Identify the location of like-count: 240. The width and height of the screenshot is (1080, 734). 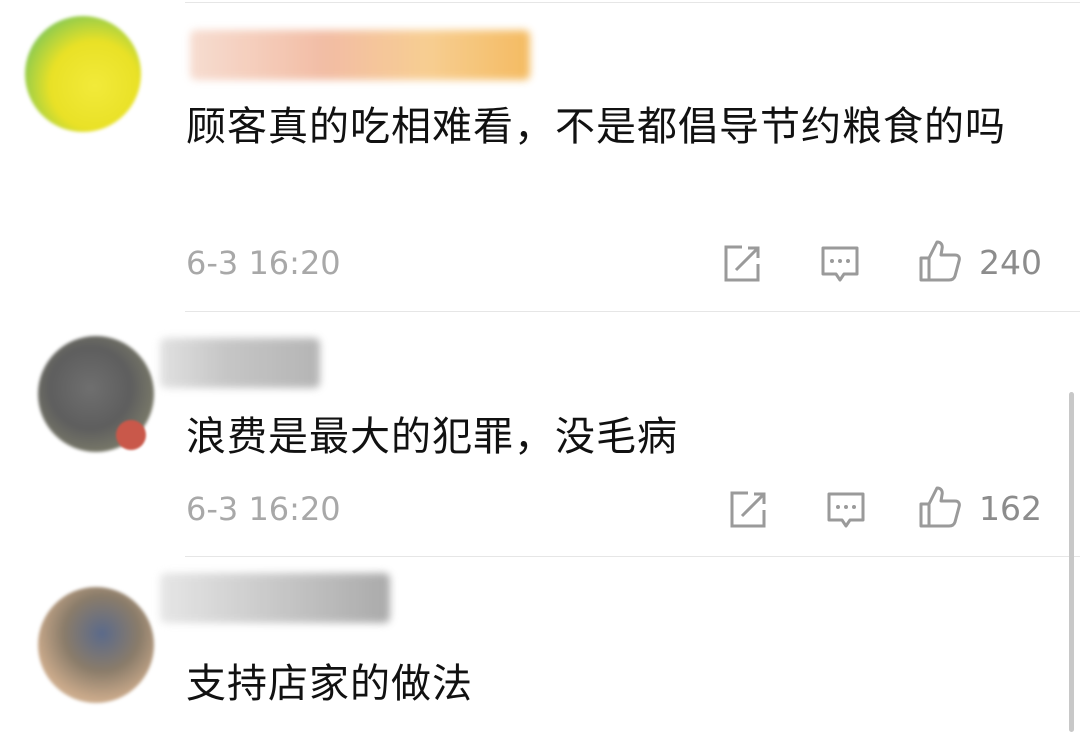
(1010, 262).